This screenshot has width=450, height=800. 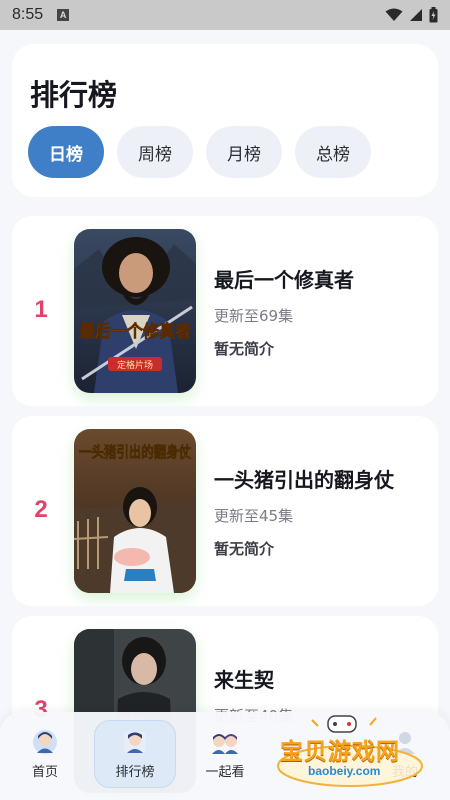 What do you see at coordinates (63, 15) in the screenshot?
I see `notification-a-icon: A` at bounding box center [63, 15].